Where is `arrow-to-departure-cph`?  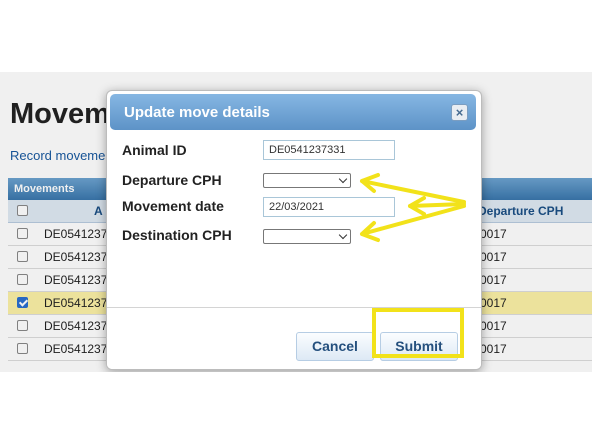
arrow-to-departure-cph is located at coordinates (413, 188).